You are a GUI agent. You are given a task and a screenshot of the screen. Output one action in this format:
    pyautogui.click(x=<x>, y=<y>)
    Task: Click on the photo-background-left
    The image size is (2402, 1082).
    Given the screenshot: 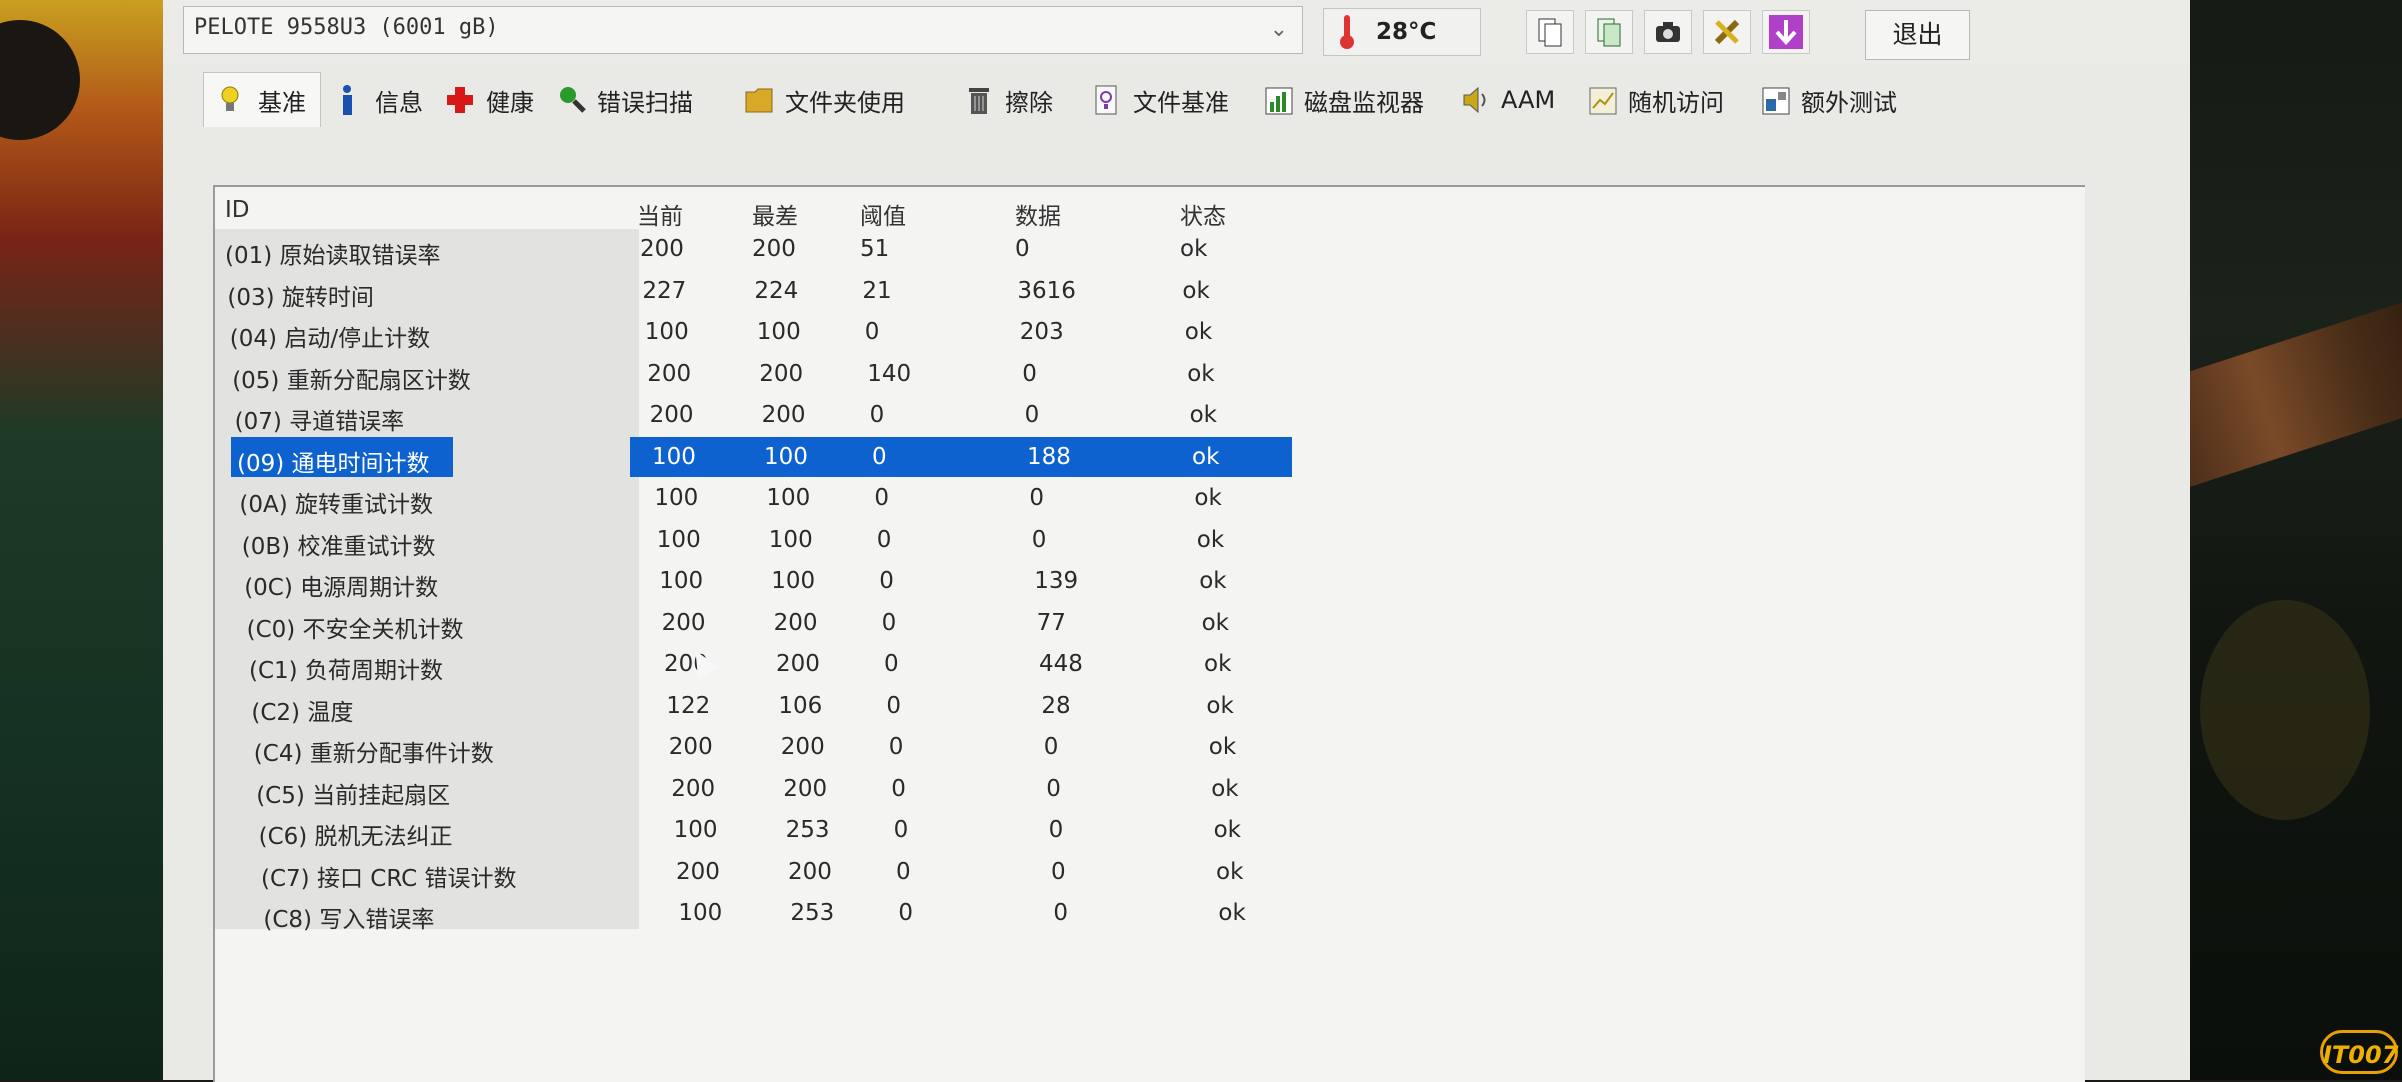 What is the action you would take?
    pyautogui.click(x=87, y=540)
    